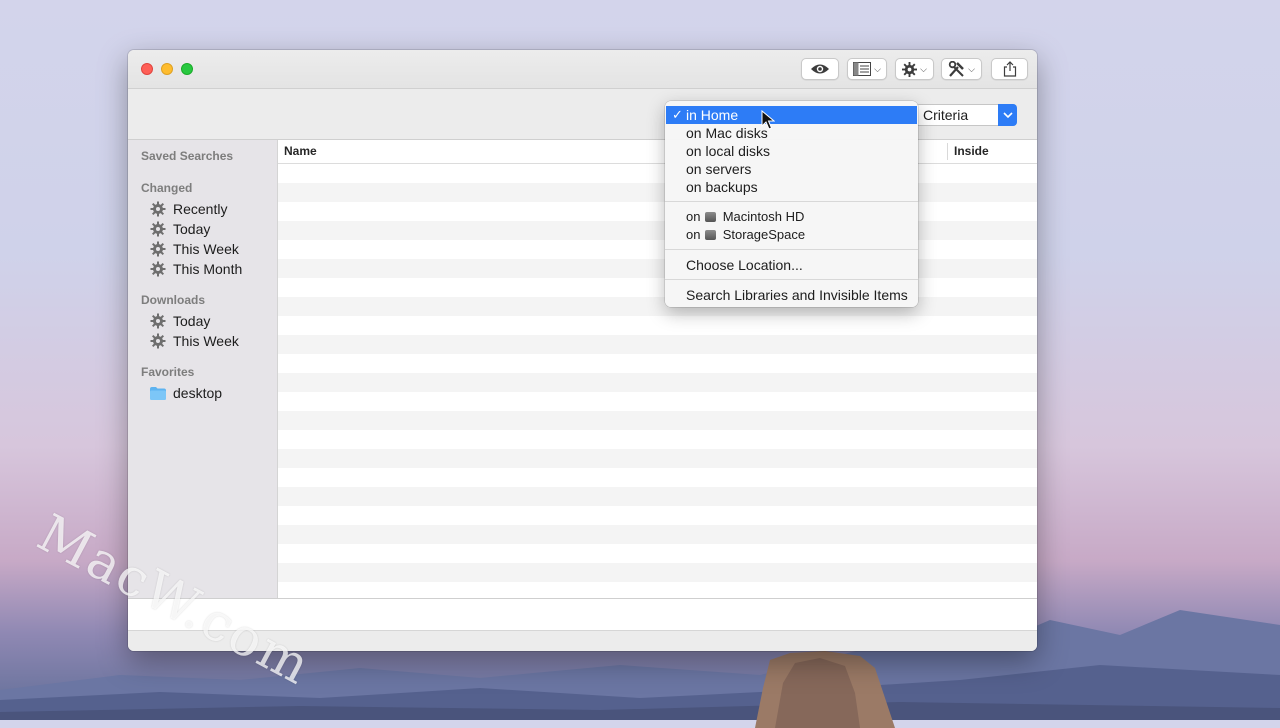 This screenshot has height=728, width=1280. What do you see at coordinates (300, 151) in the screenshot?
I see `column-header-name: Name` at bounding box center [300, 151].